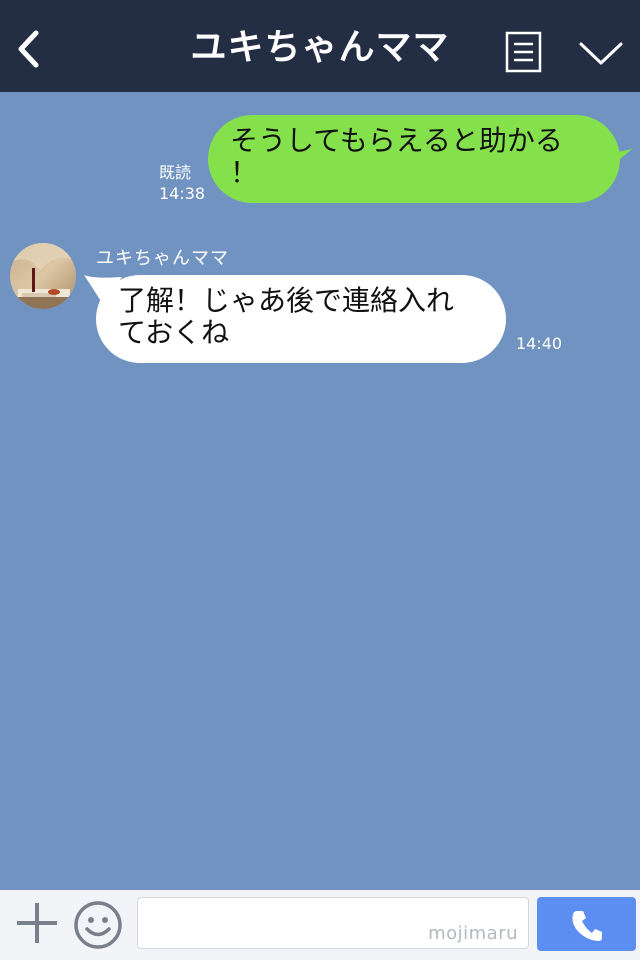 The height and width of the screenshot is (960, 640). I want to click on phone-icon, so click(587, 926).